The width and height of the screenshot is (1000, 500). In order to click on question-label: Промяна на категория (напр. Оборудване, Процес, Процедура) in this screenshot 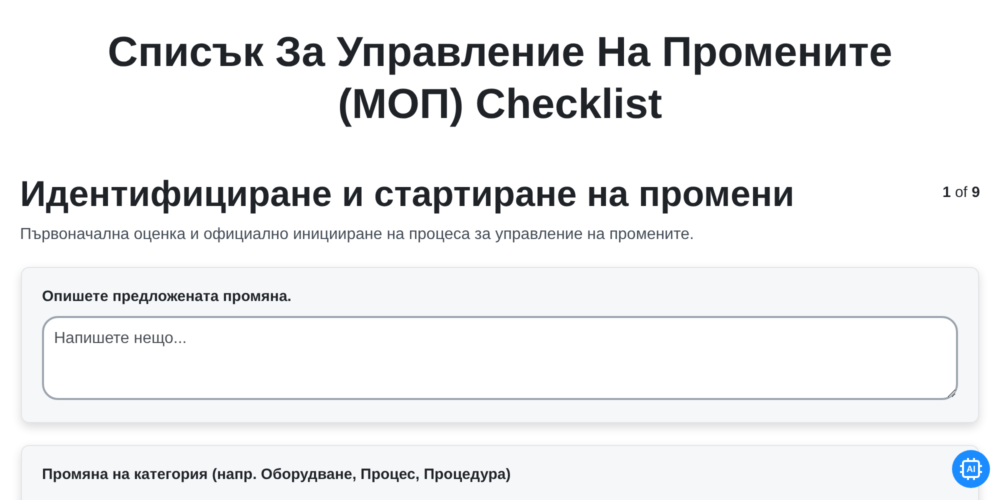, I will do `click(277, 474)`.